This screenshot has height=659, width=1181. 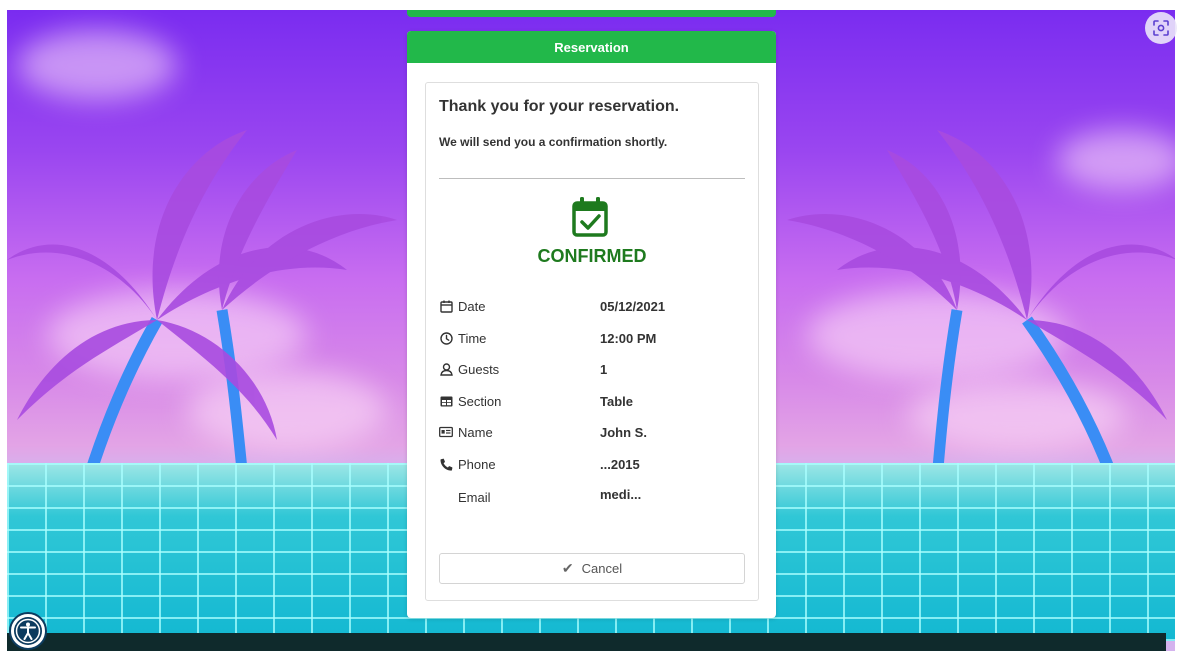 I want to click on user-icon, so click(x=446, y=369).